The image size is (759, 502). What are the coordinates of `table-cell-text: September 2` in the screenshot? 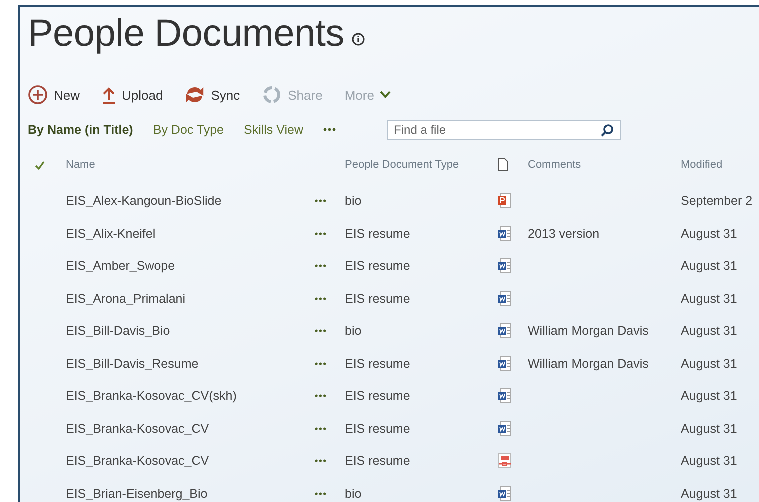 It's located at (717, 201).